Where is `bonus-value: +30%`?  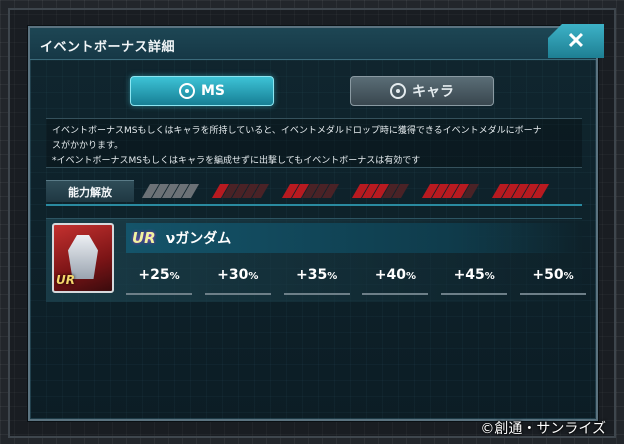
bonus-value: +30% is located at coordinates (237, 281).